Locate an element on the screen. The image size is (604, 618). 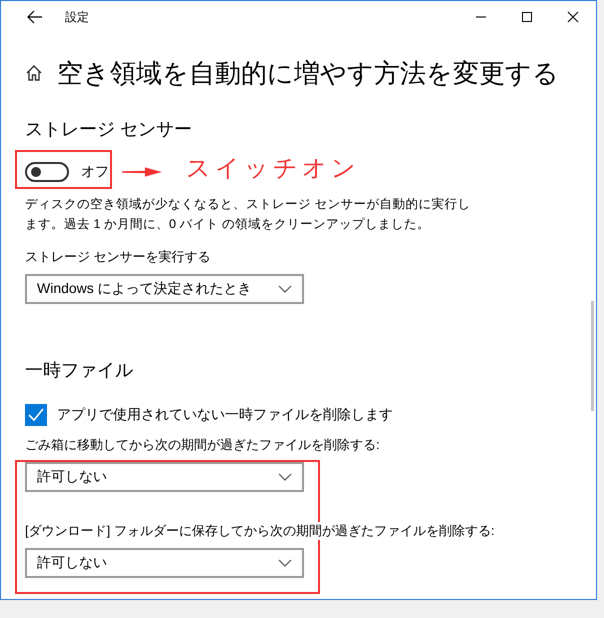
toggle-label: オフ is located at coordinates (95, 172).